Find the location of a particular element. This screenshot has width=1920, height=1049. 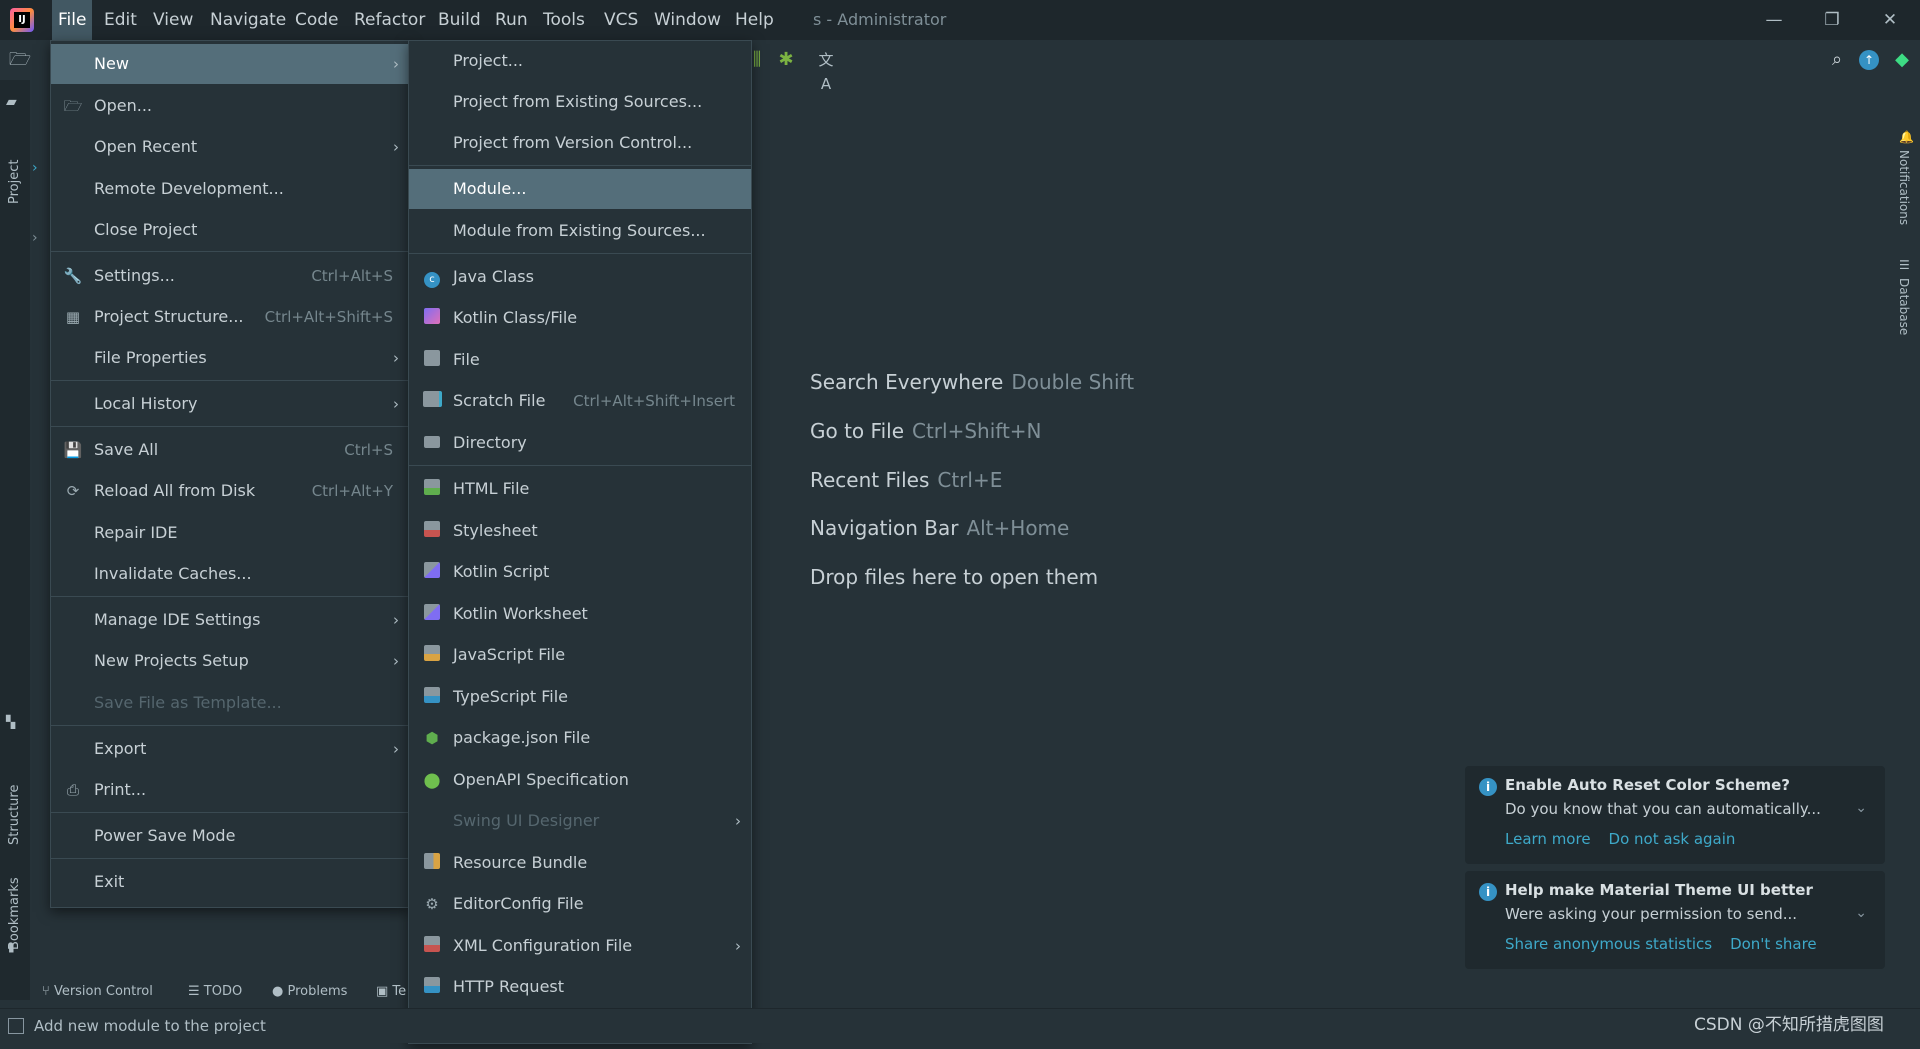

menu-item-export: Export › is located at coordinates (230, 749).